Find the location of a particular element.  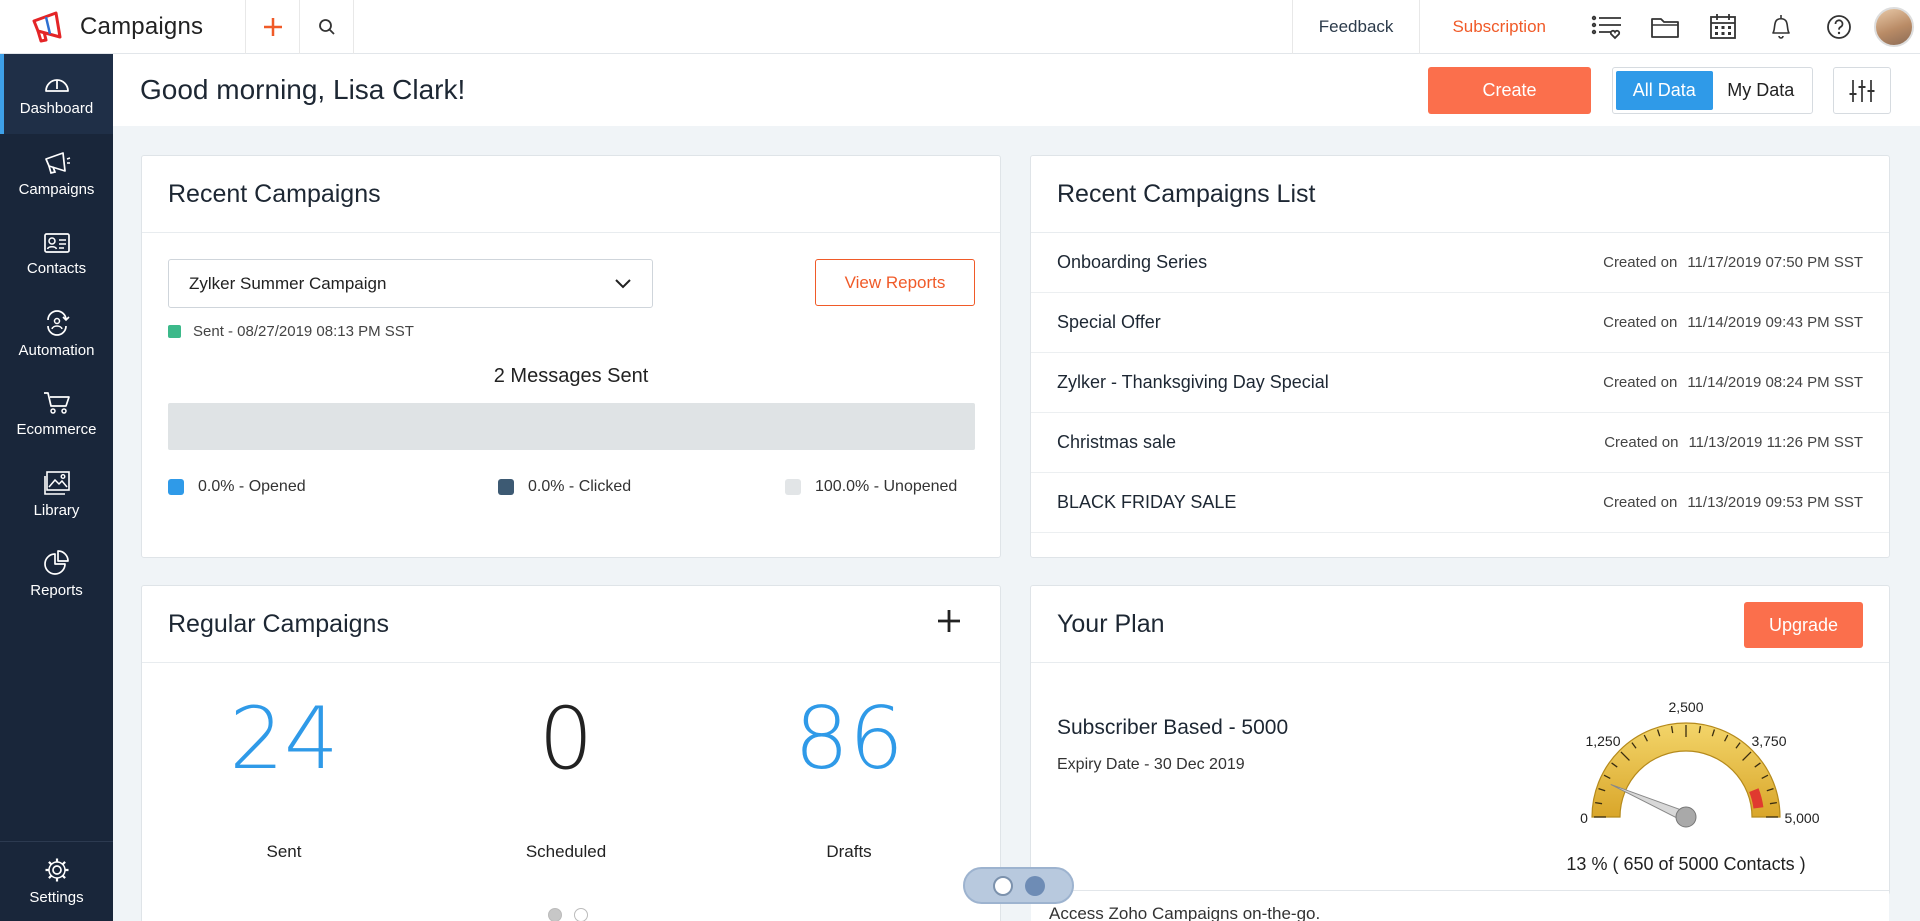

stat-value: 0 is located at coordinates (566, 739).